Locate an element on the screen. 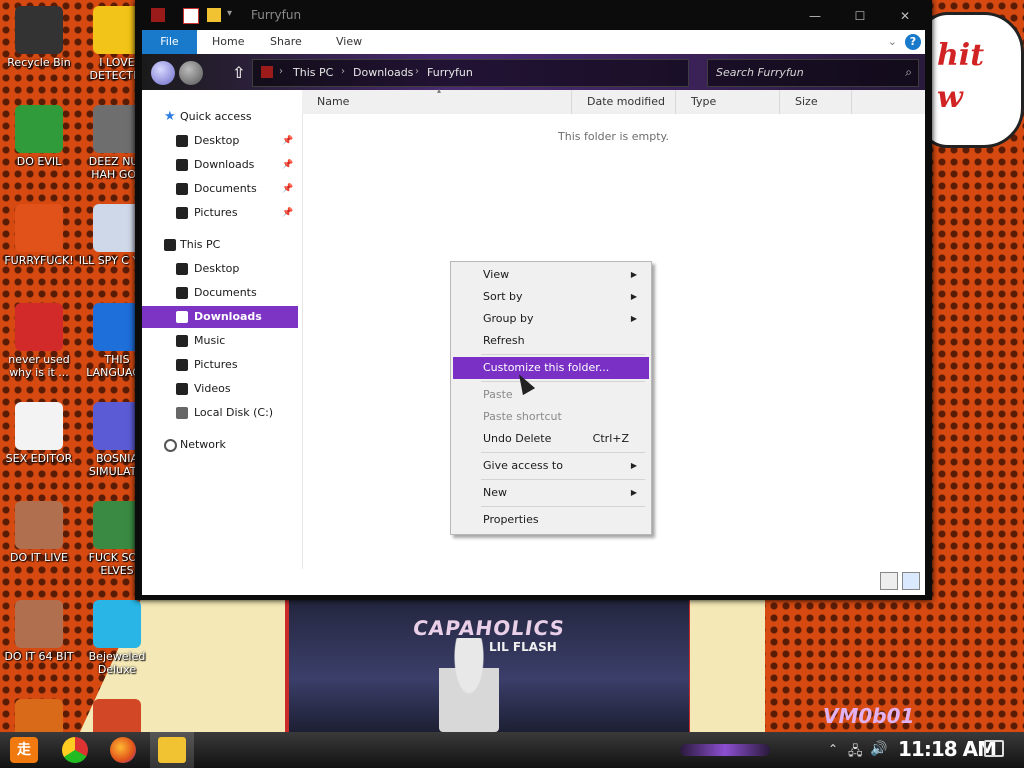  expand-ribbon-chevron-icon: ⌄ is located at coordinates (892, 41).